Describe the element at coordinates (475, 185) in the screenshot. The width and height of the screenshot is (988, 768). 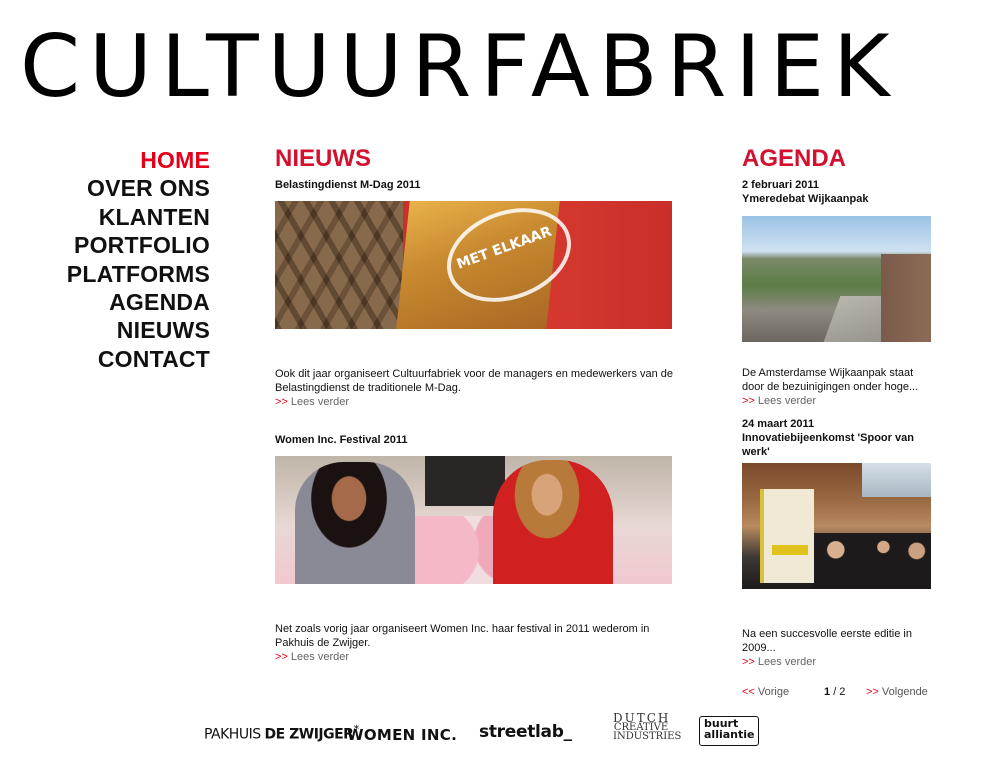
I see `news-item-title: Belastingdienst M-Dag 2011` at that location.